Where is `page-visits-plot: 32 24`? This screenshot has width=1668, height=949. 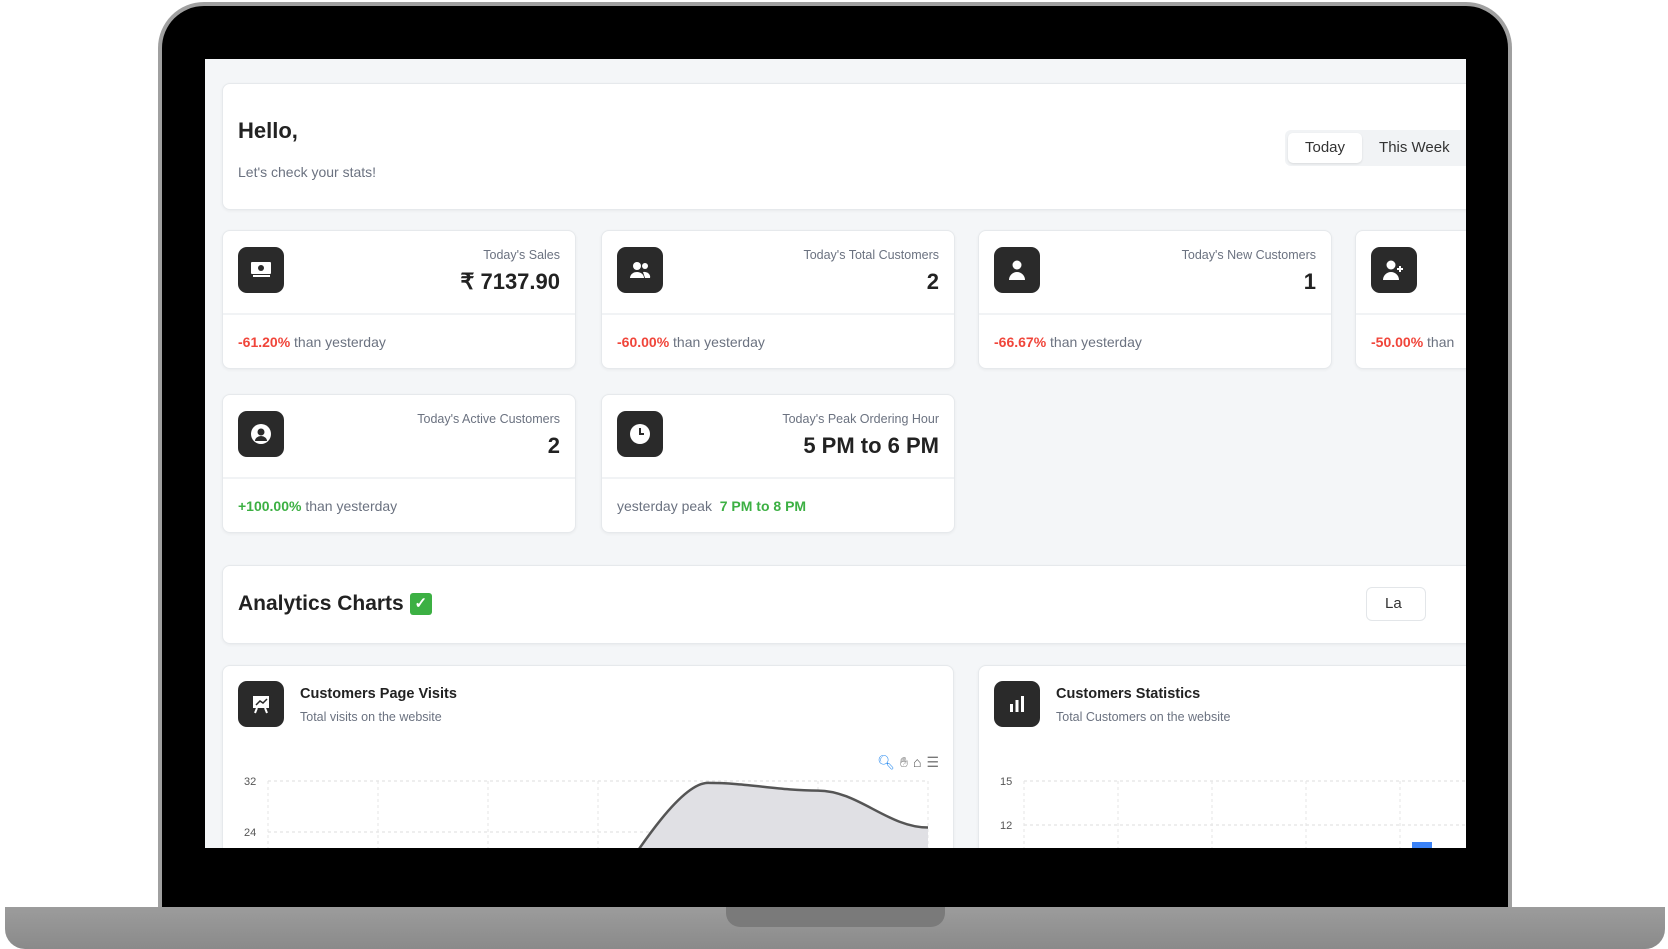 page-visits-plot: 32 24 is located at coordinates (586, 812).